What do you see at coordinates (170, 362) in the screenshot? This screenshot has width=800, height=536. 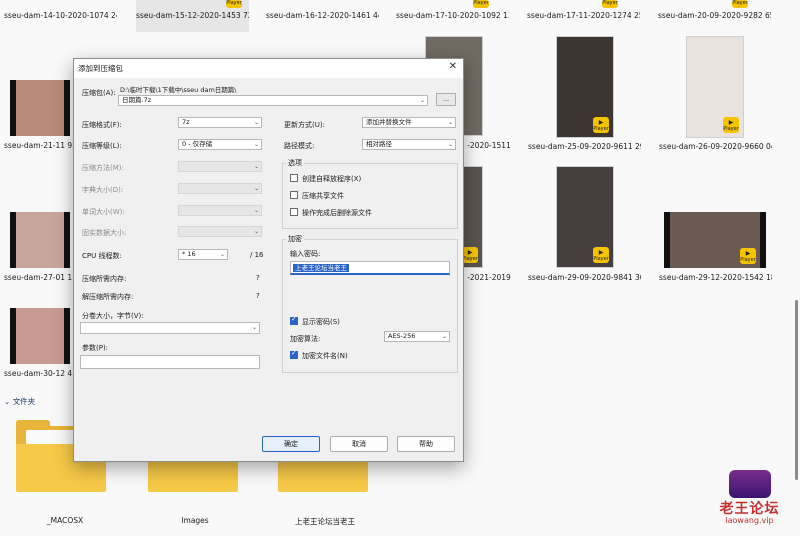 I see `parameters-input` at bounding box center [170, 362].